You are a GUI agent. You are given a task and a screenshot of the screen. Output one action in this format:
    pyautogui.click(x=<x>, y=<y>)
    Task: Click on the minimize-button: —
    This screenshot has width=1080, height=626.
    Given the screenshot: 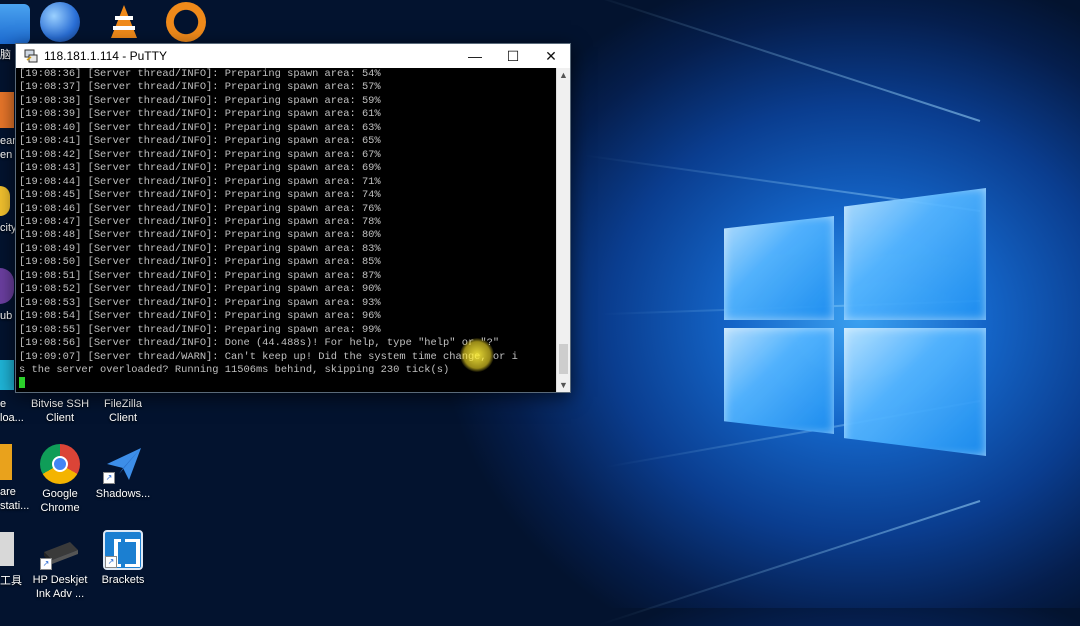 What is the action you would take?
    pyautogui.click(x=475, y=56)
    